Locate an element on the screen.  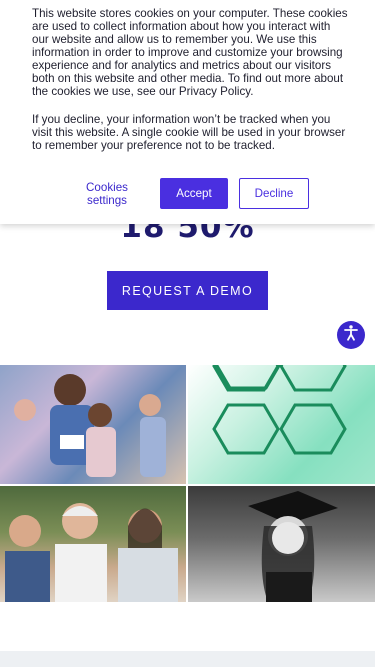
accept-cookies-button: Accept is located at coordinates (194, 193).